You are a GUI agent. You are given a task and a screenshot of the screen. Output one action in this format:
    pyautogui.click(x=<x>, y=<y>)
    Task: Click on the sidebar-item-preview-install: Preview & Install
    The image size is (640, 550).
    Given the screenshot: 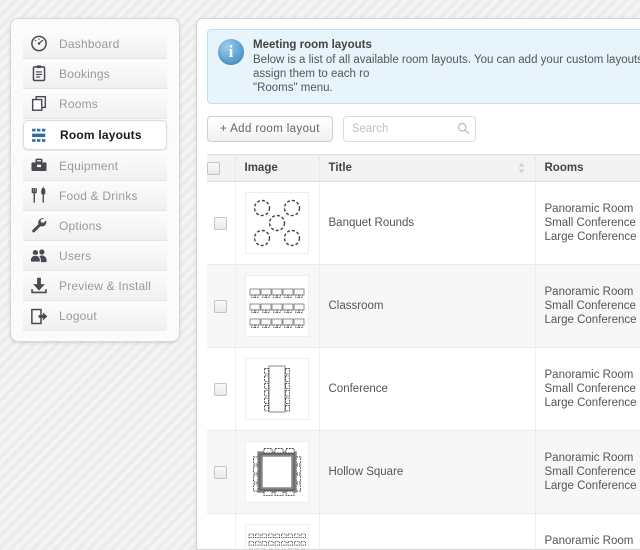 What is the action you would take?
    pyautogui.click(x=95, y=286)
    